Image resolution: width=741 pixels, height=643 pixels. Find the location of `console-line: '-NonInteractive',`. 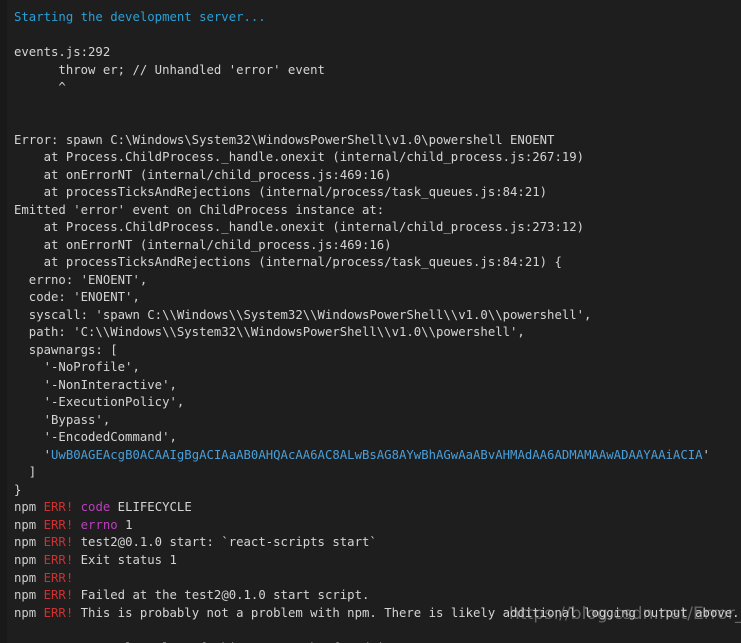

console-line: '-NonInteractive', is located at coordinates (377, 386).